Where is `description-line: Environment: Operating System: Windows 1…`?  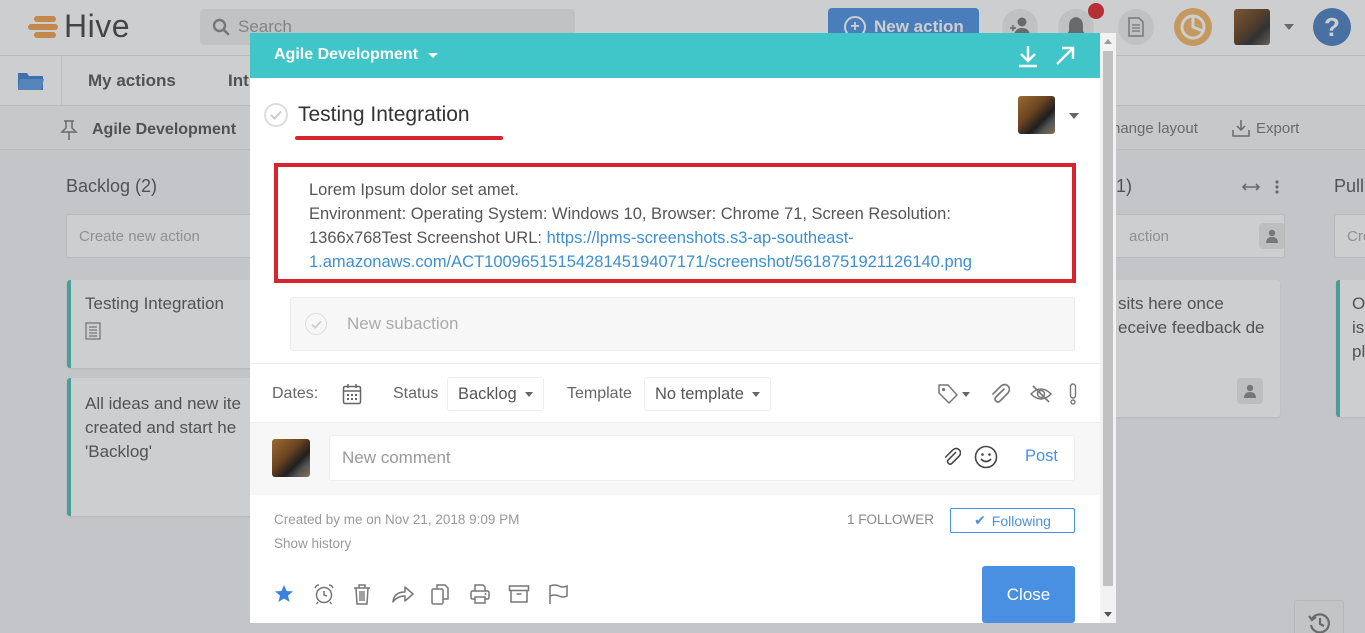 description-line: Environment: Operating System: Windows 1… is located at coordinates (630, 214).